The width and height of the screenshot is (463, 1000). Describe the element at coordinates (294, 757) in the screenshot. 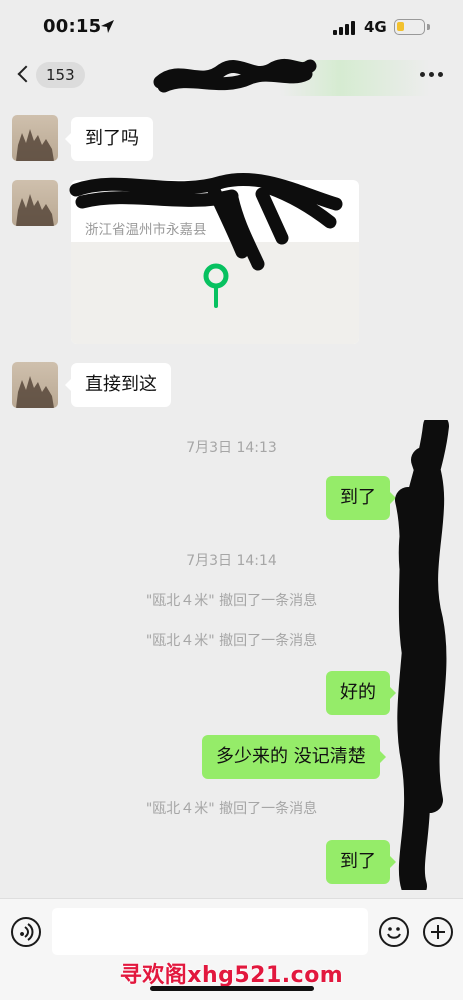

I see `outgoing-message: 多少来的 没记清楚` at that location.